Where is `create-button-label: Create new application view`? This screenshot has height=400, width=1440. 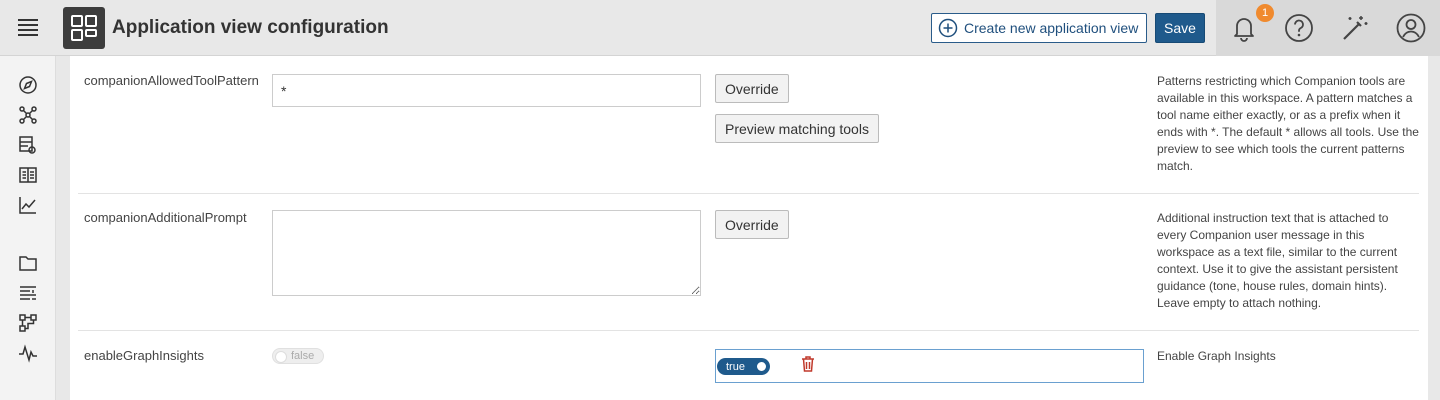
create-button-label: Create new application view is located at coordinates (1051, 28).